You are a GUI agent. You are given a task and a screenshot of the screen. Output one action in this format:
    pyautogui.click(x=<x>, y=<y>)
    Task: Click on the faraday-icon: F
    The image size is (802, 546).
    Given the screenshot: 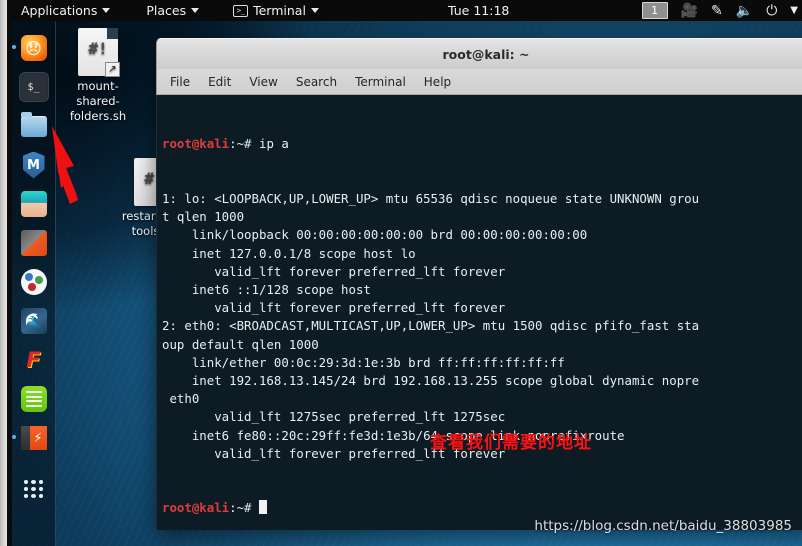 What is the action you would take?
    pyautogui.click(x=33, y=360)
    